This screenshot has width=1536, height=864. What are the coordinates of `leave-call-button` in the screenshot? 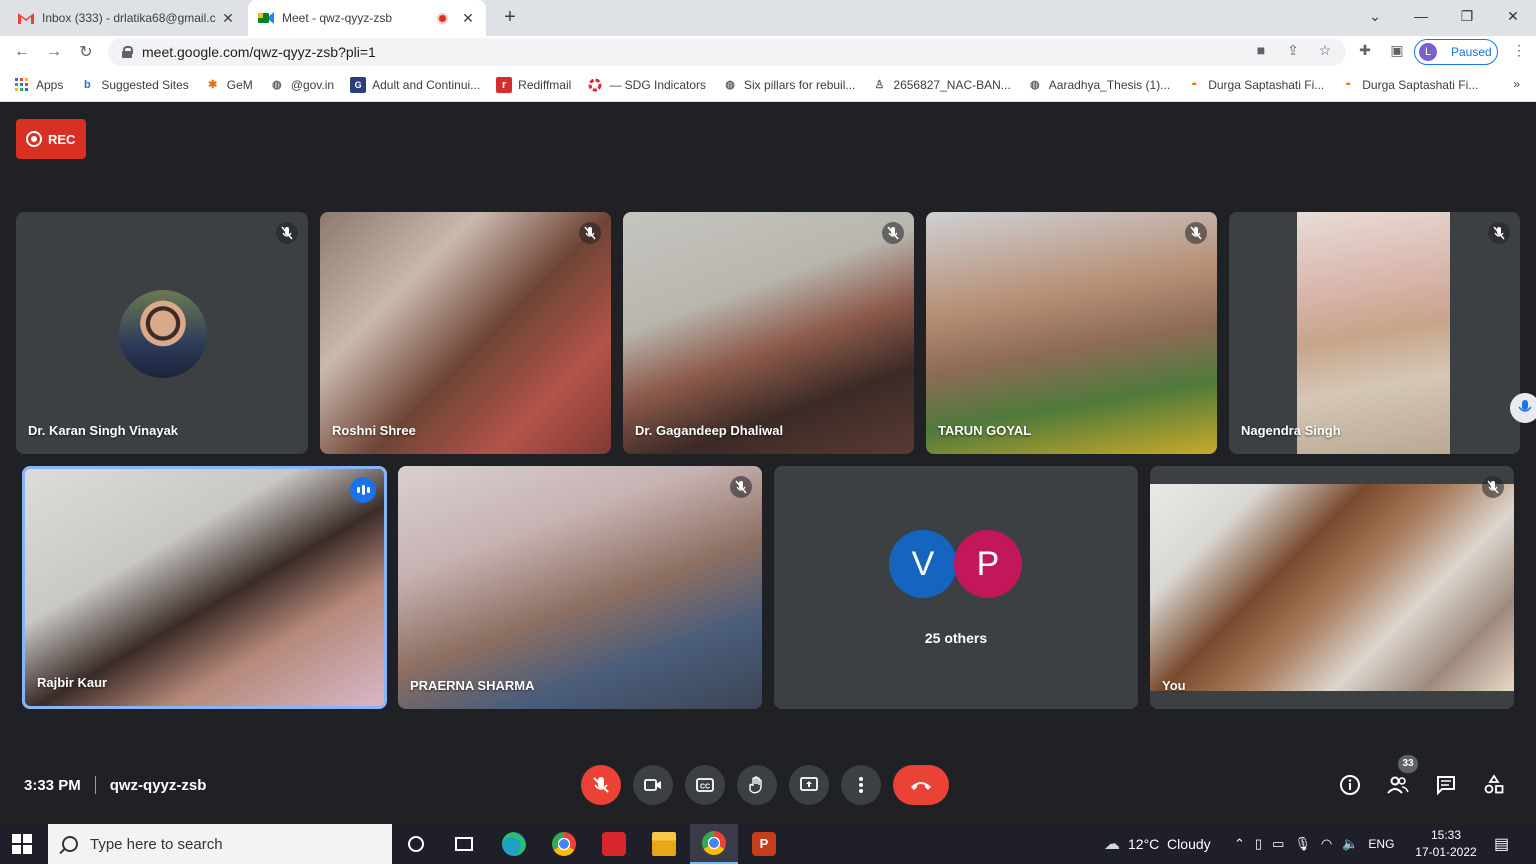 It's located at (921, 785).